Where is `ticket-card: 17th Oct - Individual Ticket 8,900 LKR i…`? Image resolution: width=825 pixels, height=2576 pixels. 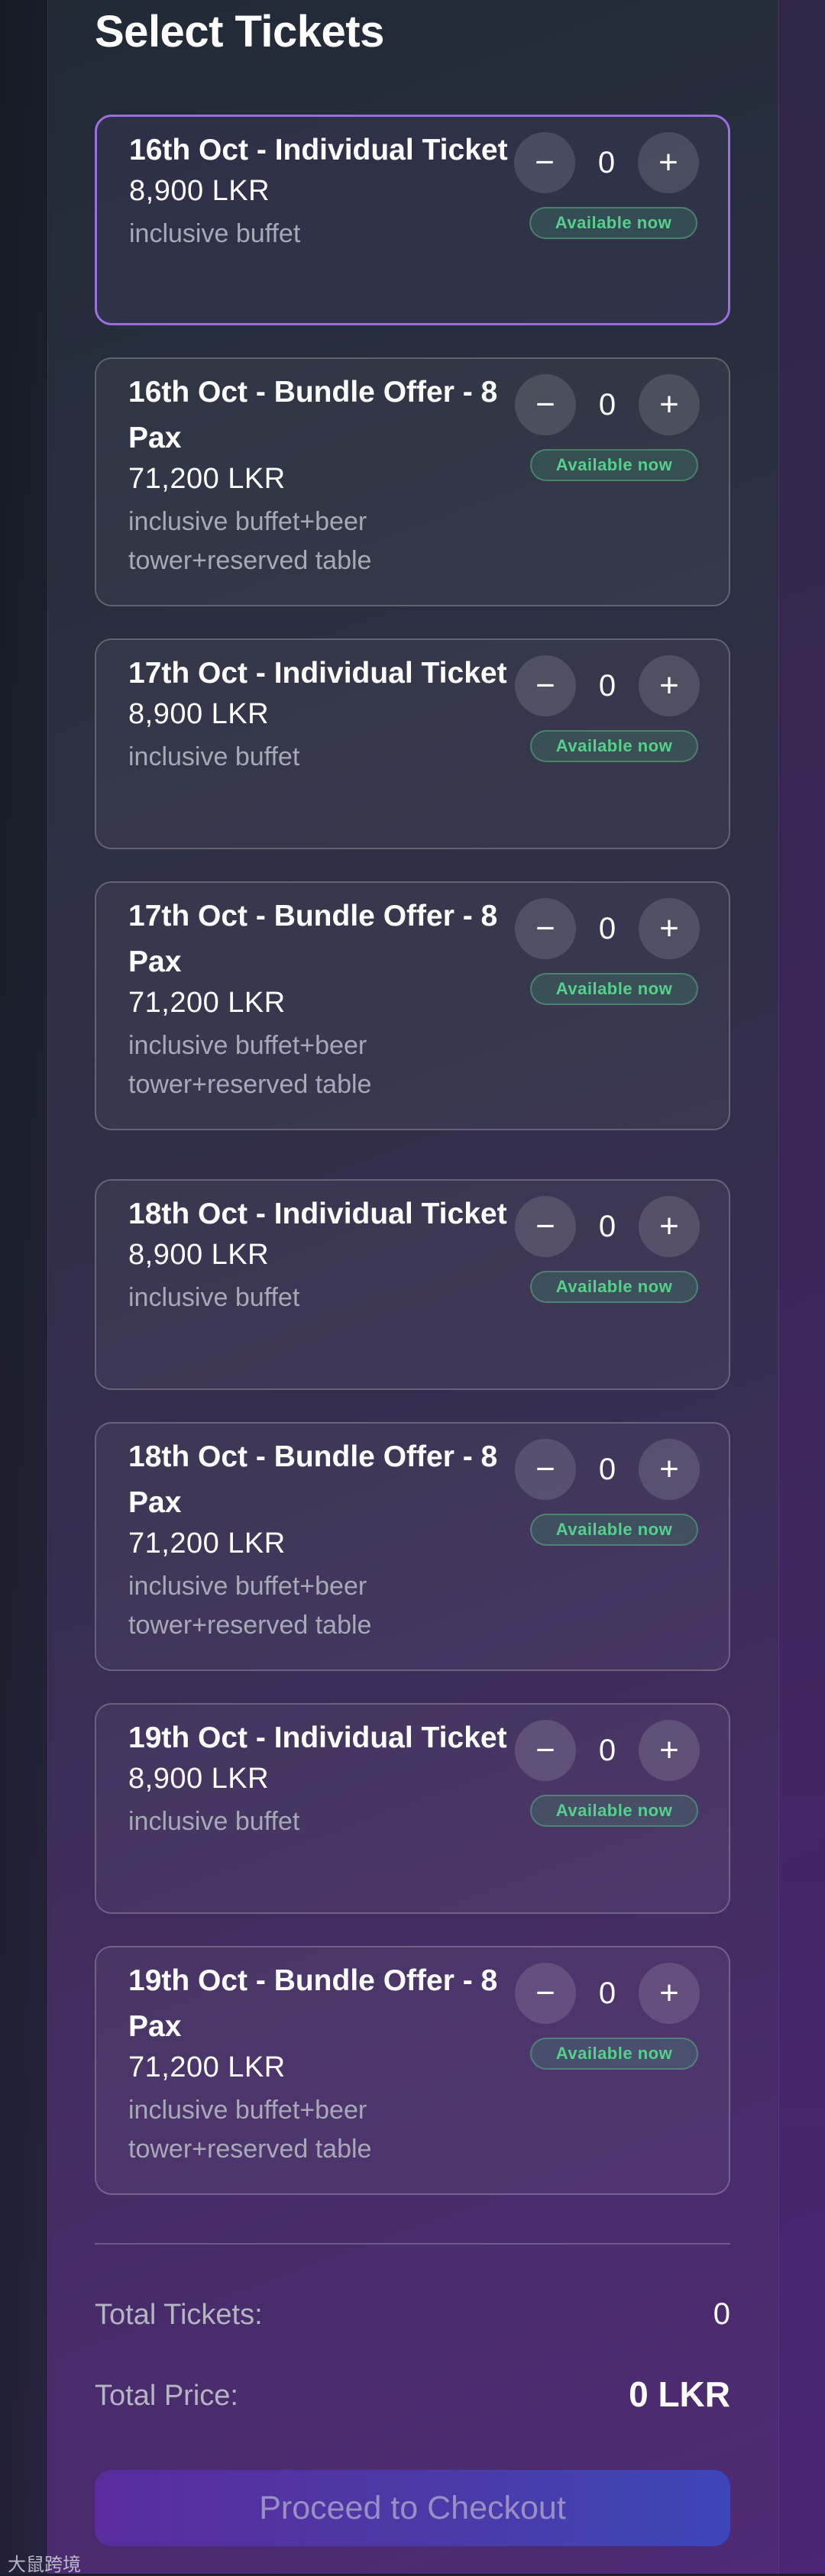 ticket-card: 17th Oct - Individual Ticket 8,900 LKR i… is located at coordinates (412, 743).